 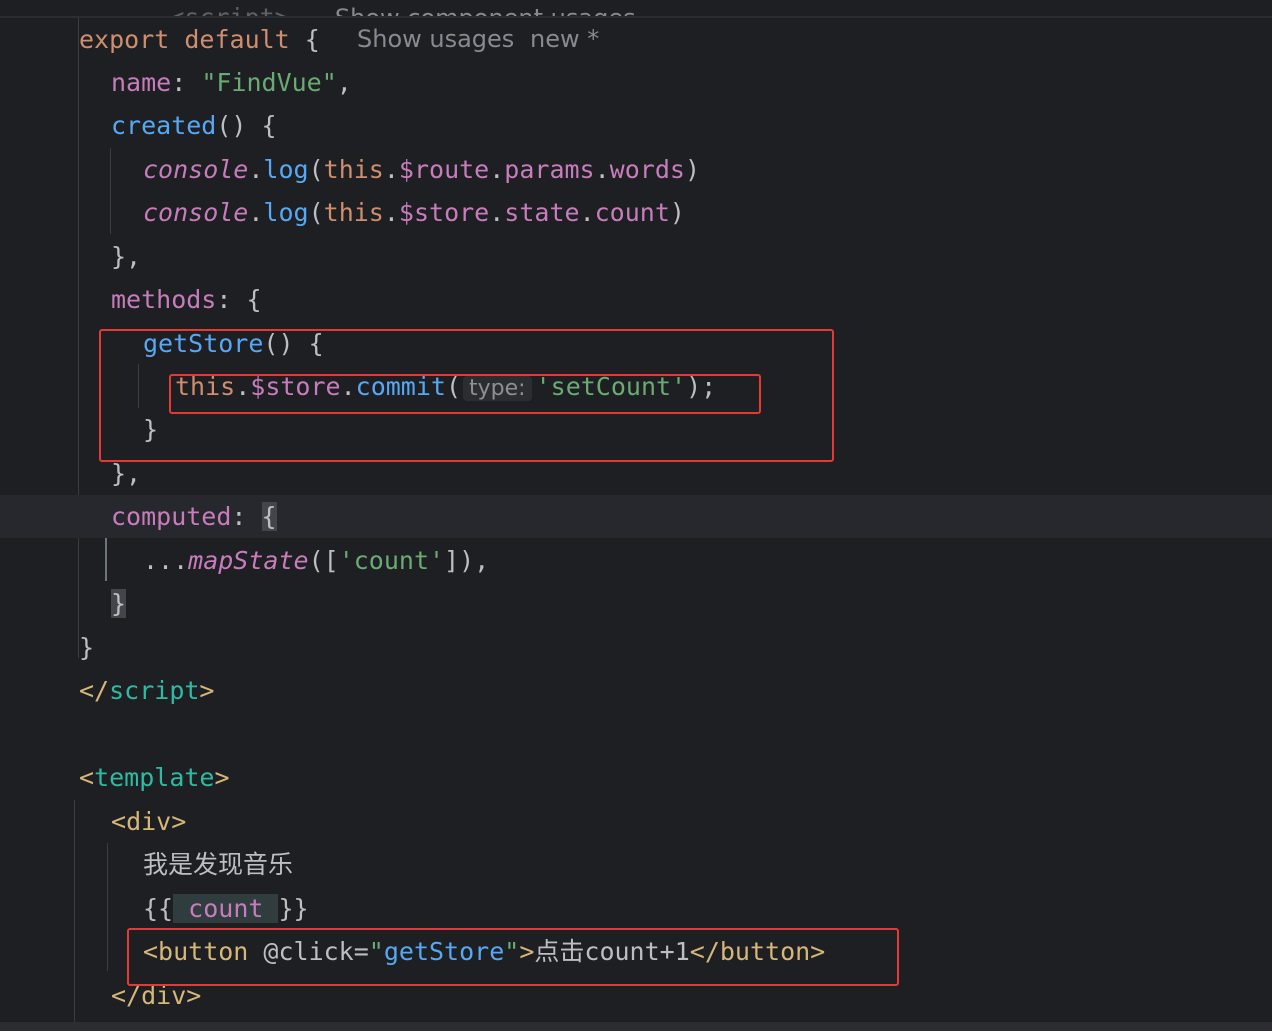 What do you see at coordinates (636, 777) in the screenshot?
I see `code-line-template-open: <template>` at bounding box center [636, 777].